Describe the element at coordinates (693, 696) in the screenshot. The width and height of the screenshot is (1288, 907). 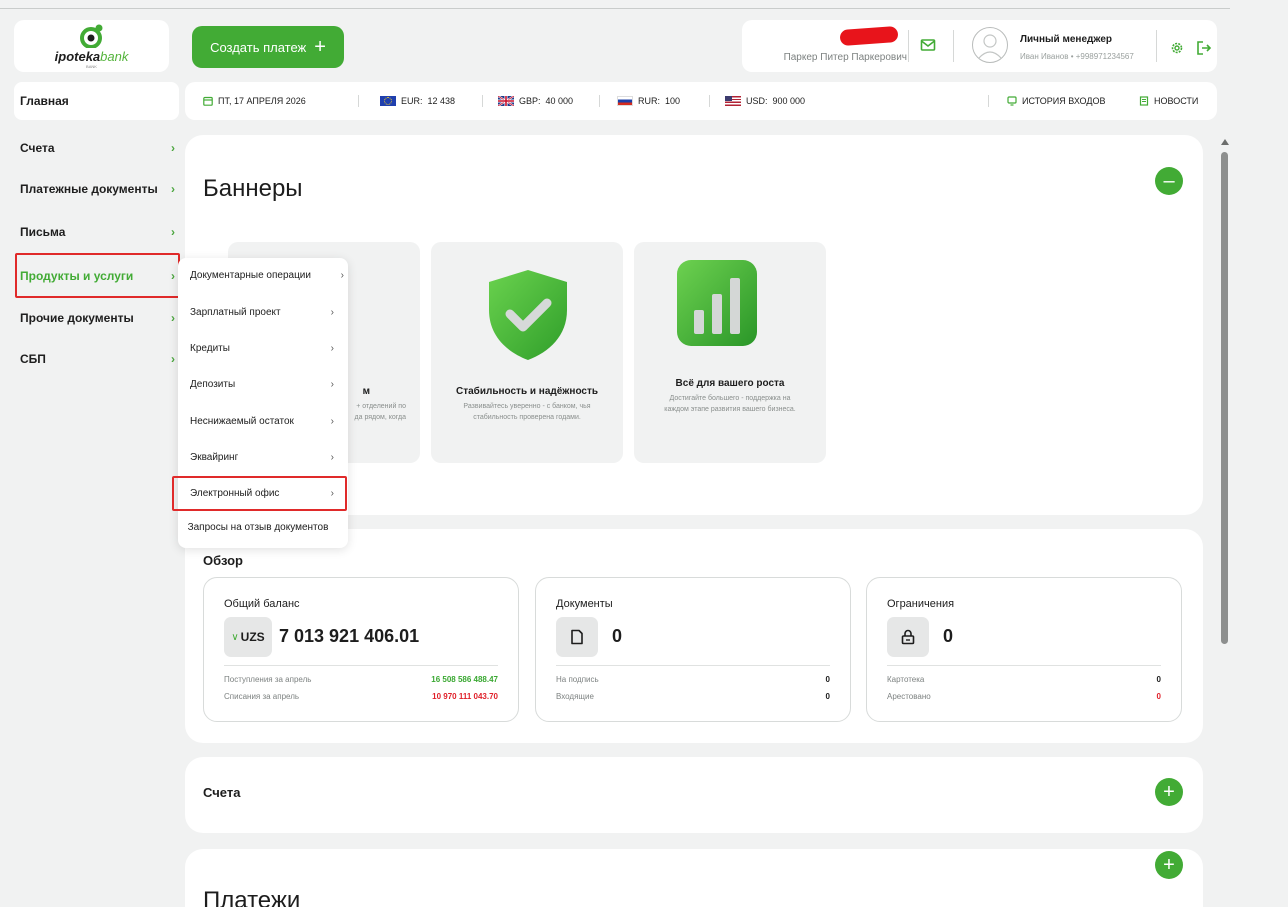
I see `stat-row: Входящие 0` at that location.